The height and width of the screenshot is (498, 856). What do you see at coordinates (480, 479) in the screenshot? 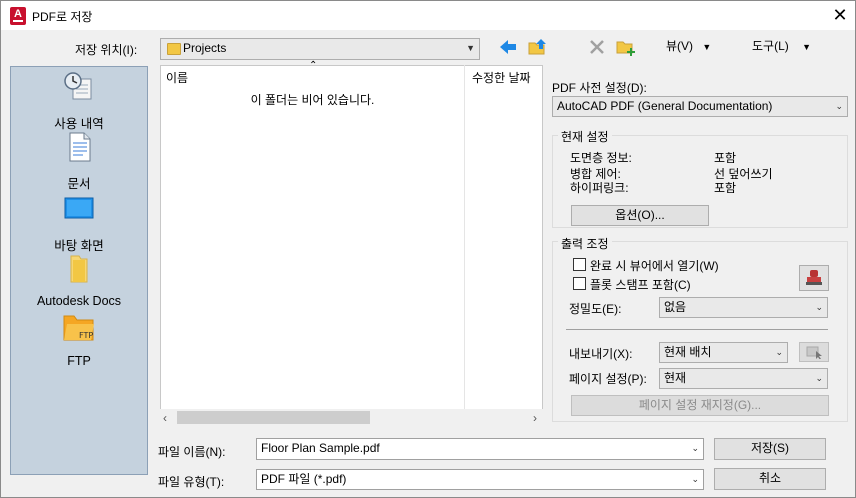
I see `filetype-combo: PDF 파일 (*.pdf) ⌄` at bounding box center [480, 479].